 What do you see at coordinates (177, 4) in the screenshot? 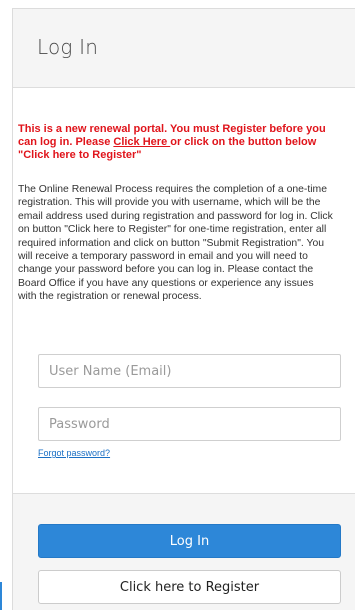
I see `top-strip` at bounding box center [177, 4].